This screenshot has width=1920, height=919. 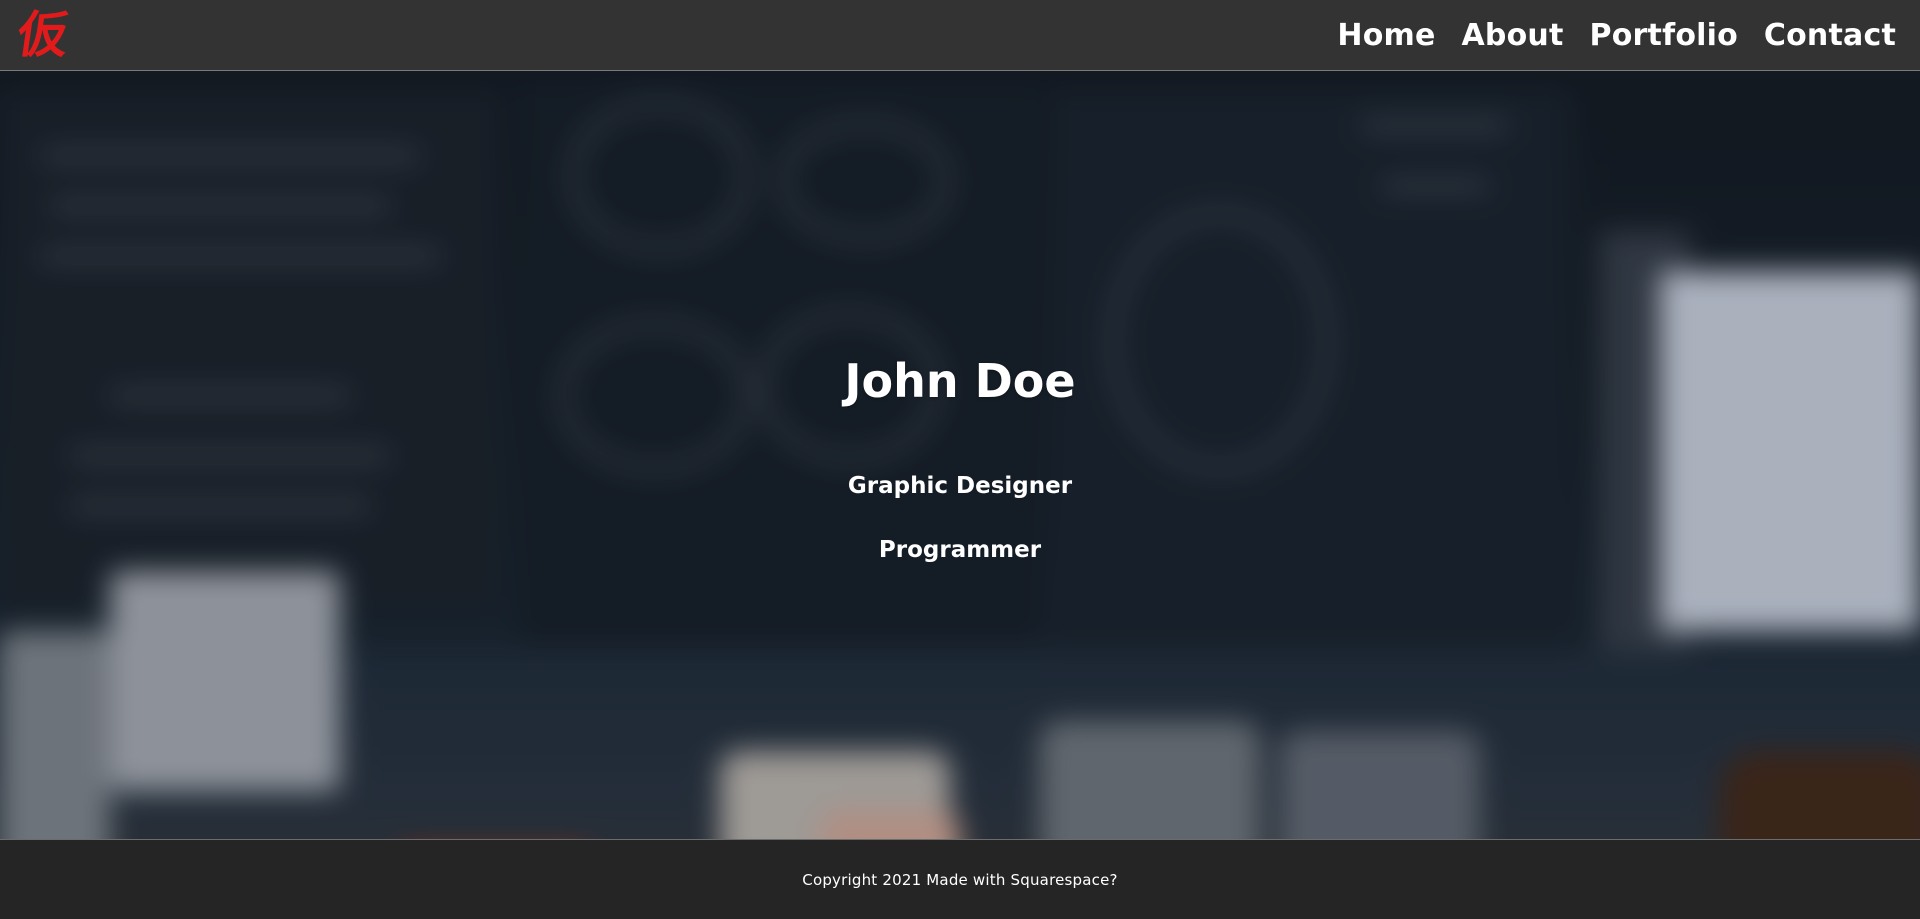 I want to click on site-footer: Copyright 2021 Made with Squarespace?, so click(x=960, y=879).